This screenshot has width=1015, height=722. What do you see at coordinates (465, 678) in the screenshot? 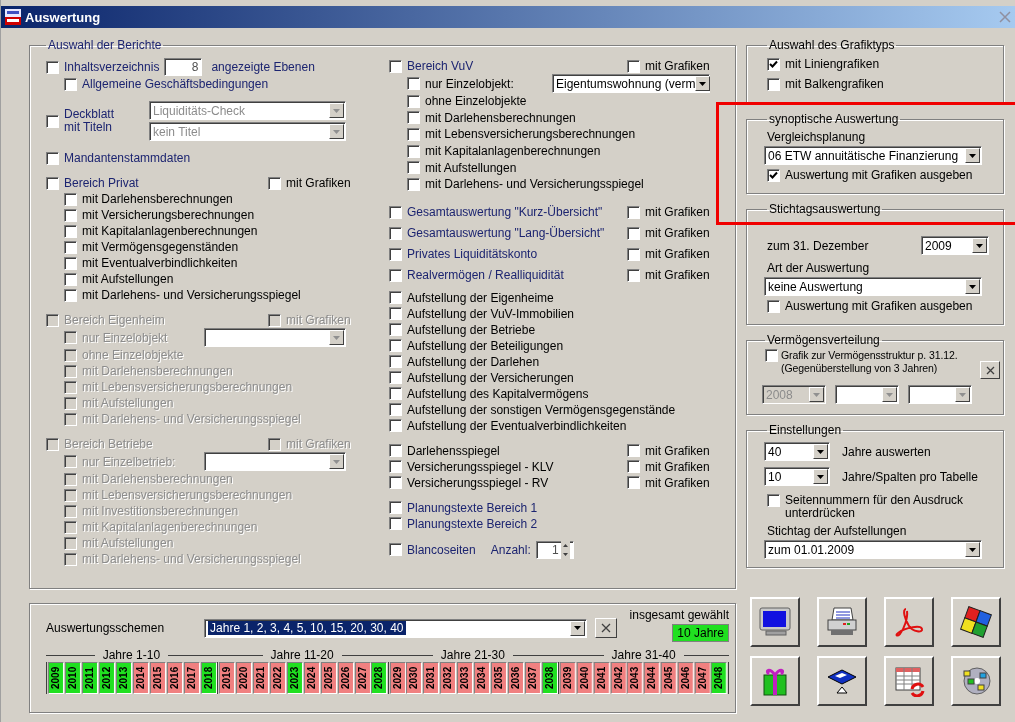
I see `year-toggle: 2033` at bounding box center [465, 678].